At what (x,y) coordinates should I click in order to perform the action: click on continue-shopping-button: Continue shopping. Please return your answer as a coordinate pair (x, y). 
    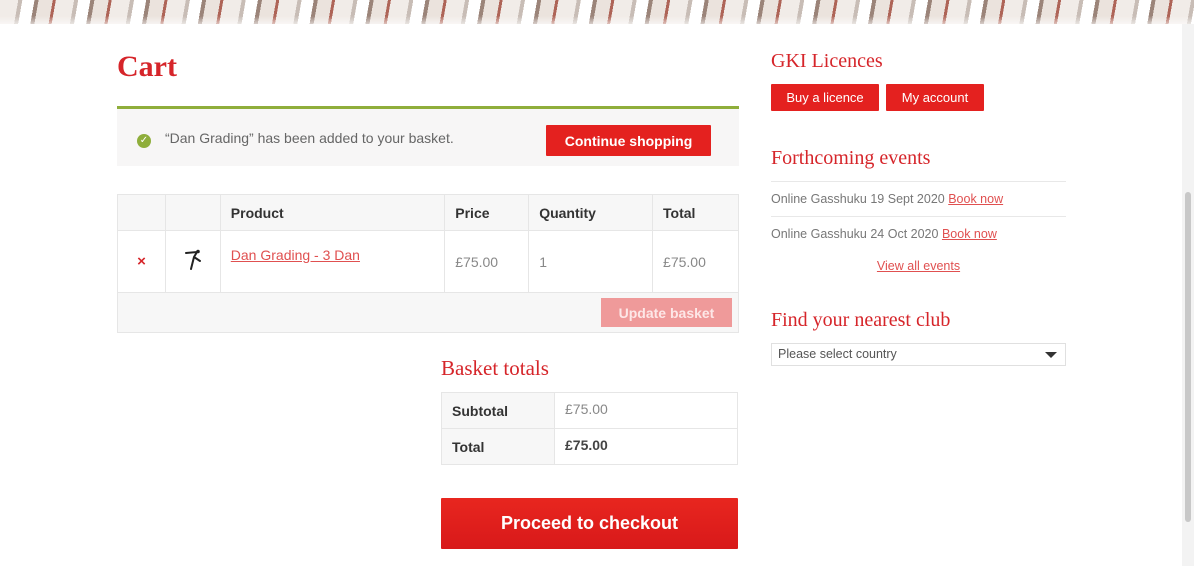
    Looking at the image, I should click on (628, 140).